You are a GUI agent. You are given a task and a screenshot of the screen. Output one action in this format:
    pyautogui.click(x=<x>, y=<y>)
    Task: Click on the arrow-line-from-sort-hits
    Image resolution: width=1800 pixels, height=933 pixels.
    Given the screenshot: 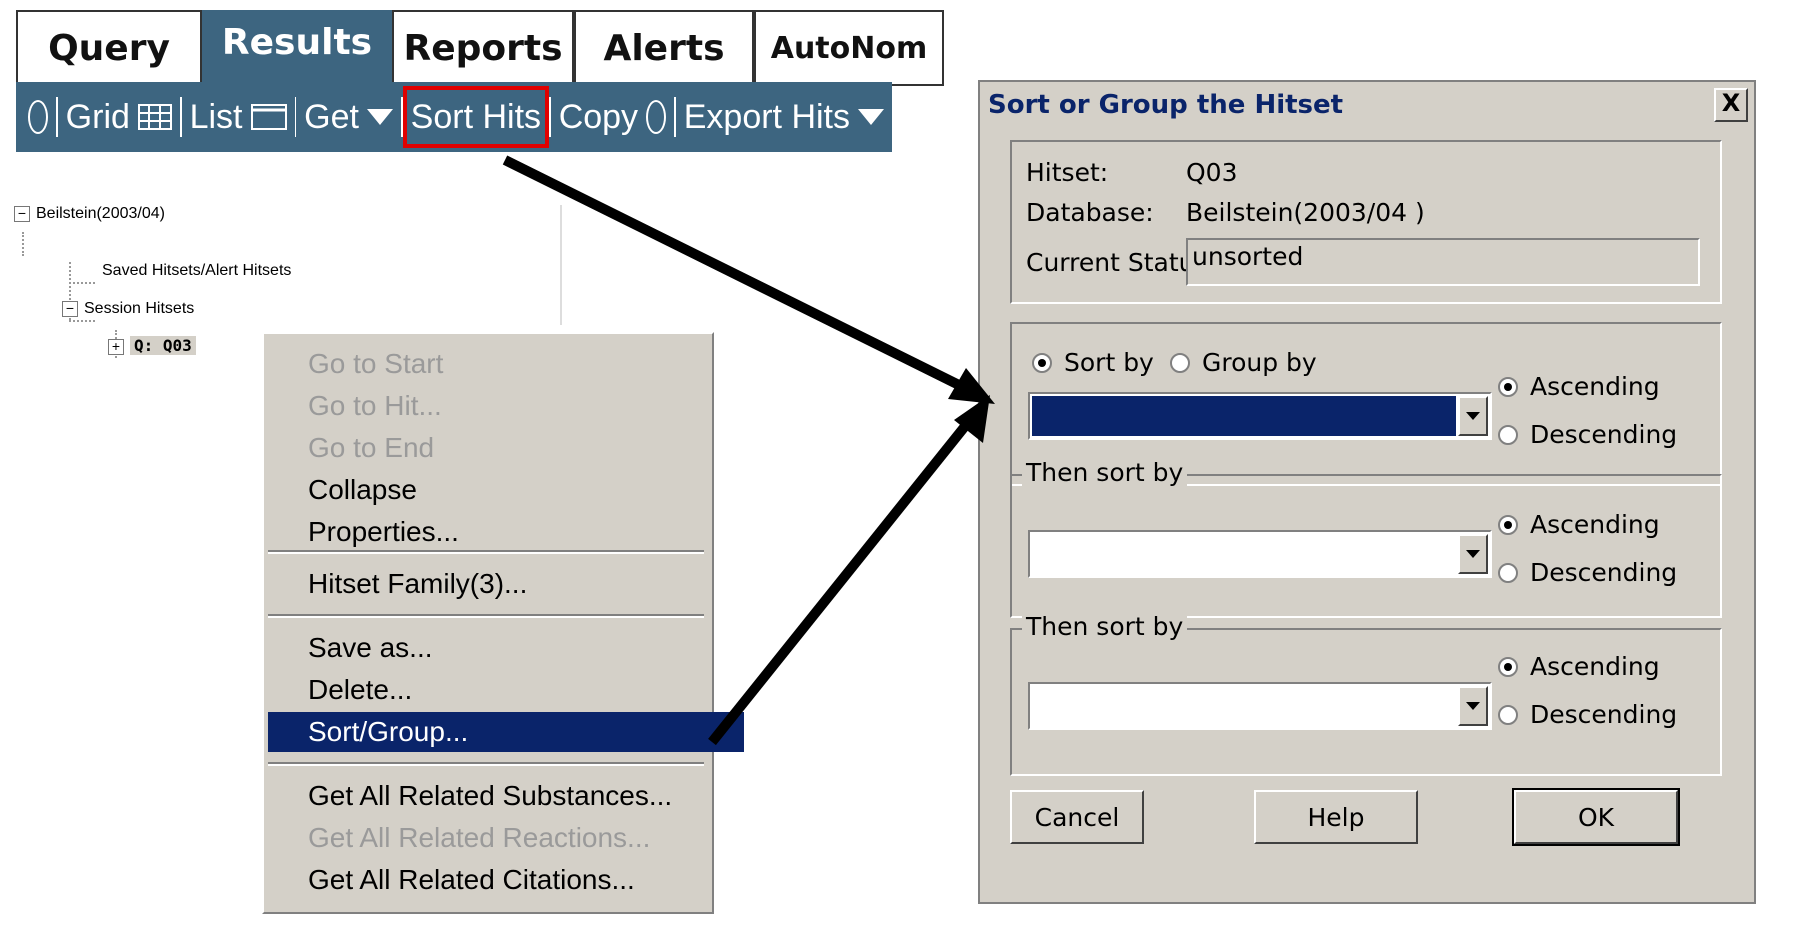 What is the action you would take?
    pyautogui.click(x=735, y=274)
    